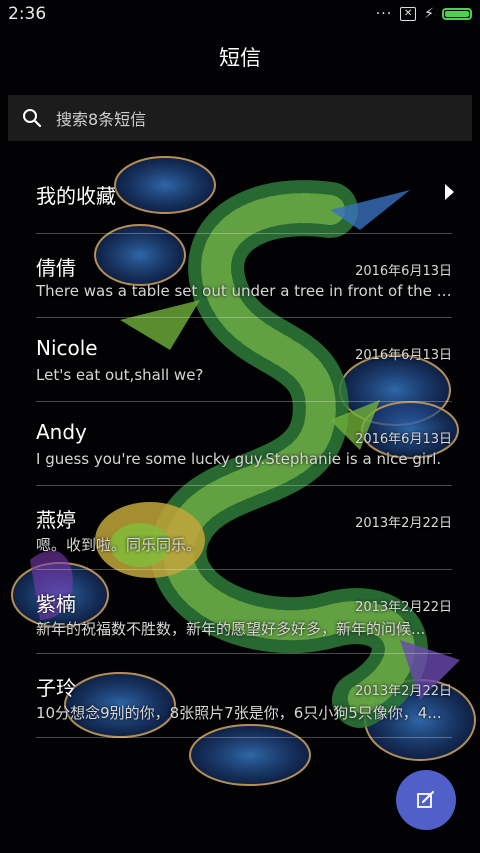  What do you see at coordinates (120, 375) in the screenshot?
I see `message-preview: Let's eat out,shall we?` at bounding box center [120, 375].